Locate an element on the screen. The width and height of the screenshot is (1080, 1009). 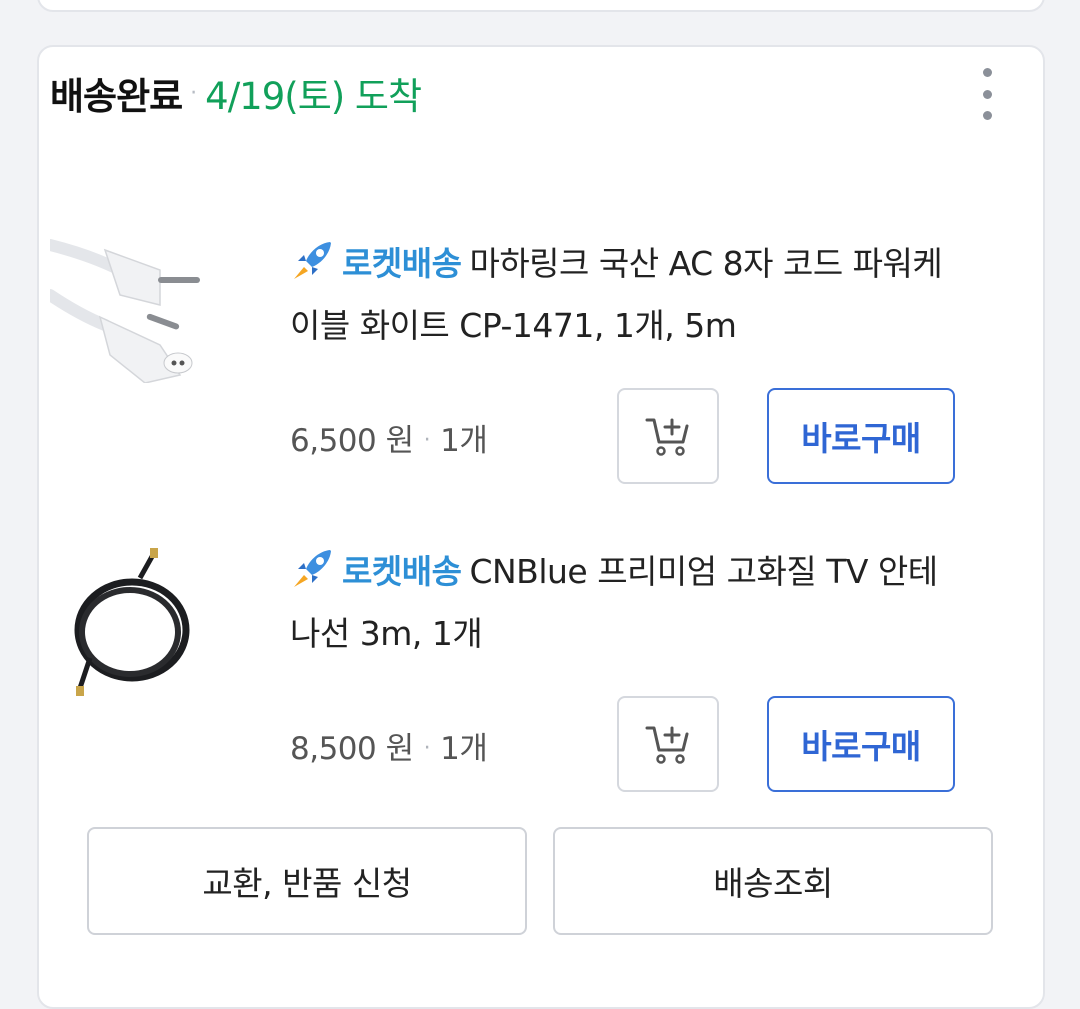
price-quantity: 8,500 원 · 1개 is located at coordinates (389, 745).